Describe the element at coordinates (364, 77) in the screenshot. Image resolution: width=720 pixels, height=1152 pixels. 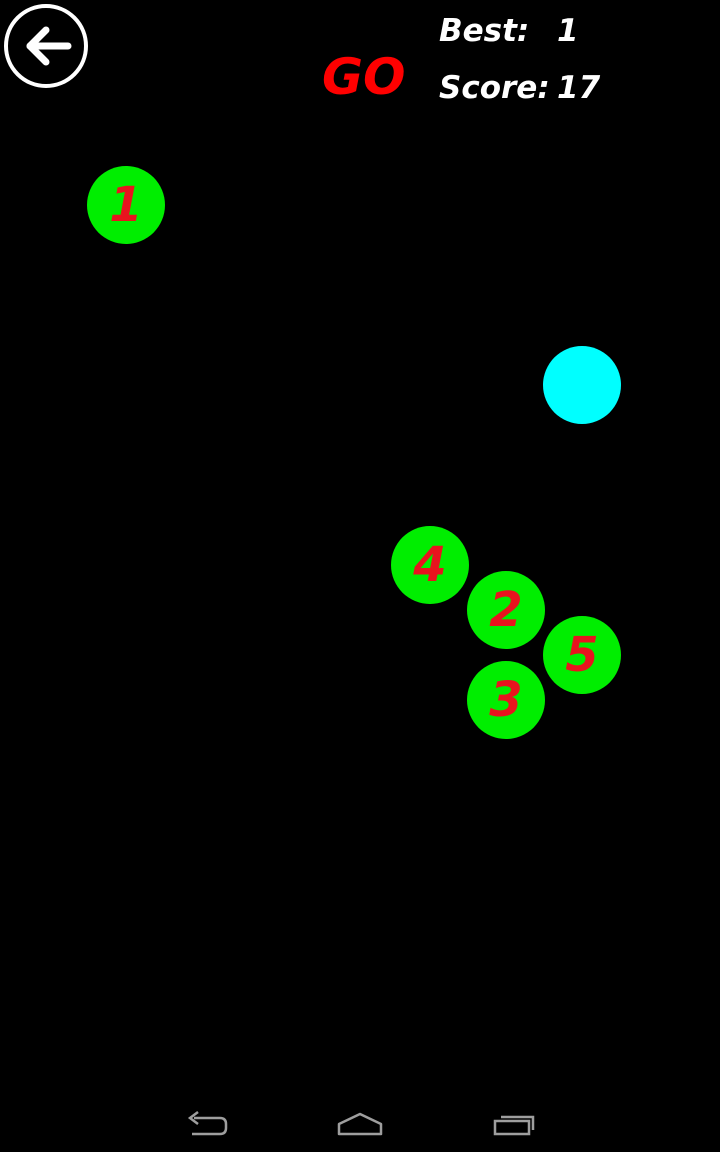
I see `status-text: GO` at that location.